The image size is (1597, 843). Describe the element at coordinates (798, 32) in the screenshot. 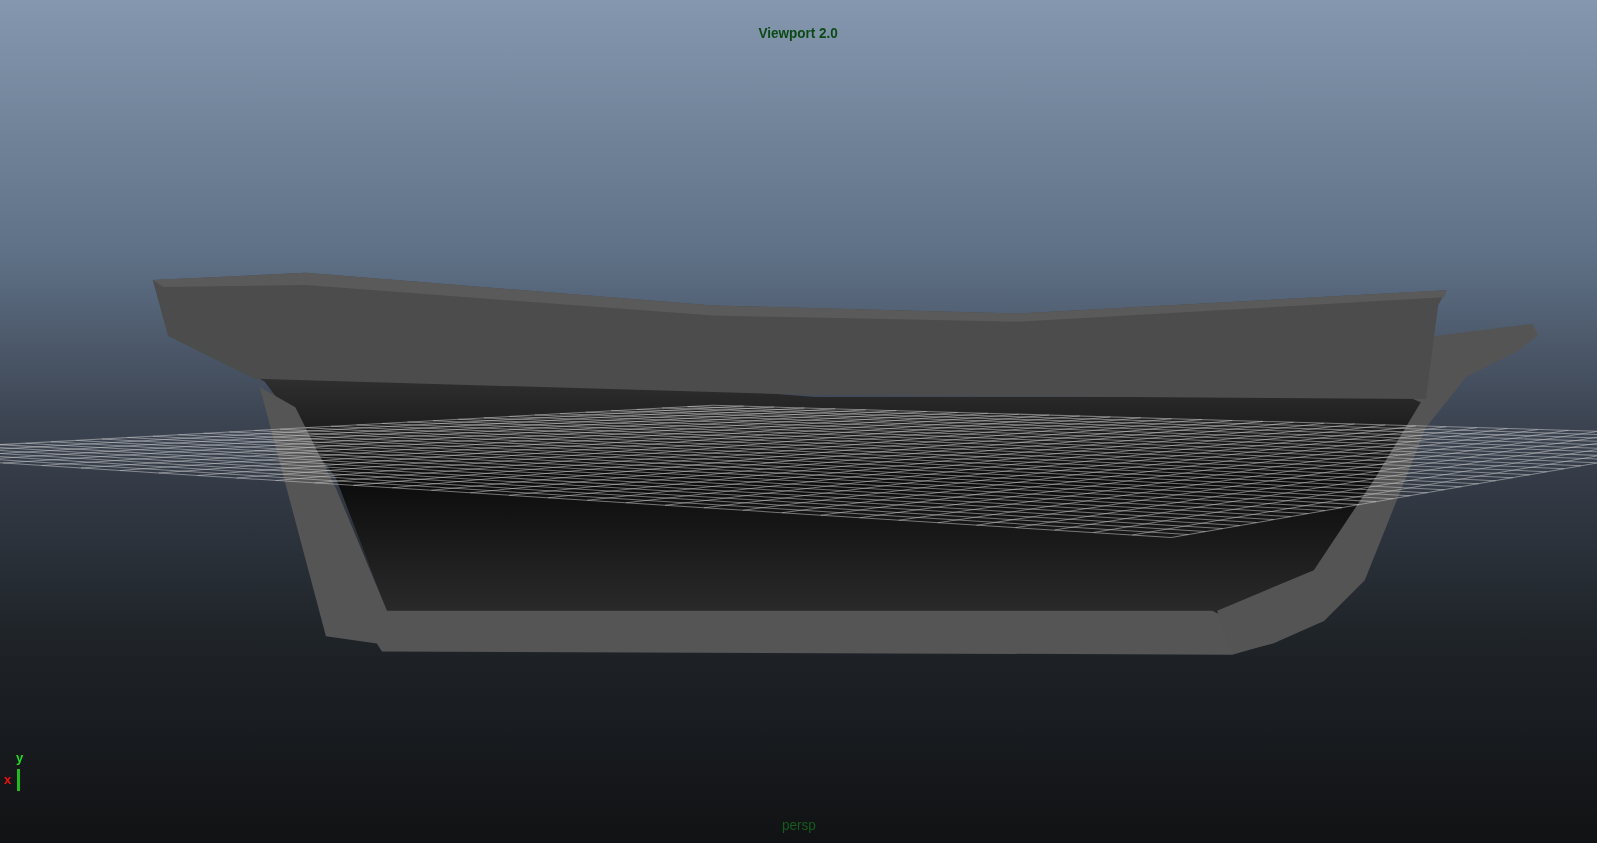

I see `viewport-title: Viewport 2.0` at that location.